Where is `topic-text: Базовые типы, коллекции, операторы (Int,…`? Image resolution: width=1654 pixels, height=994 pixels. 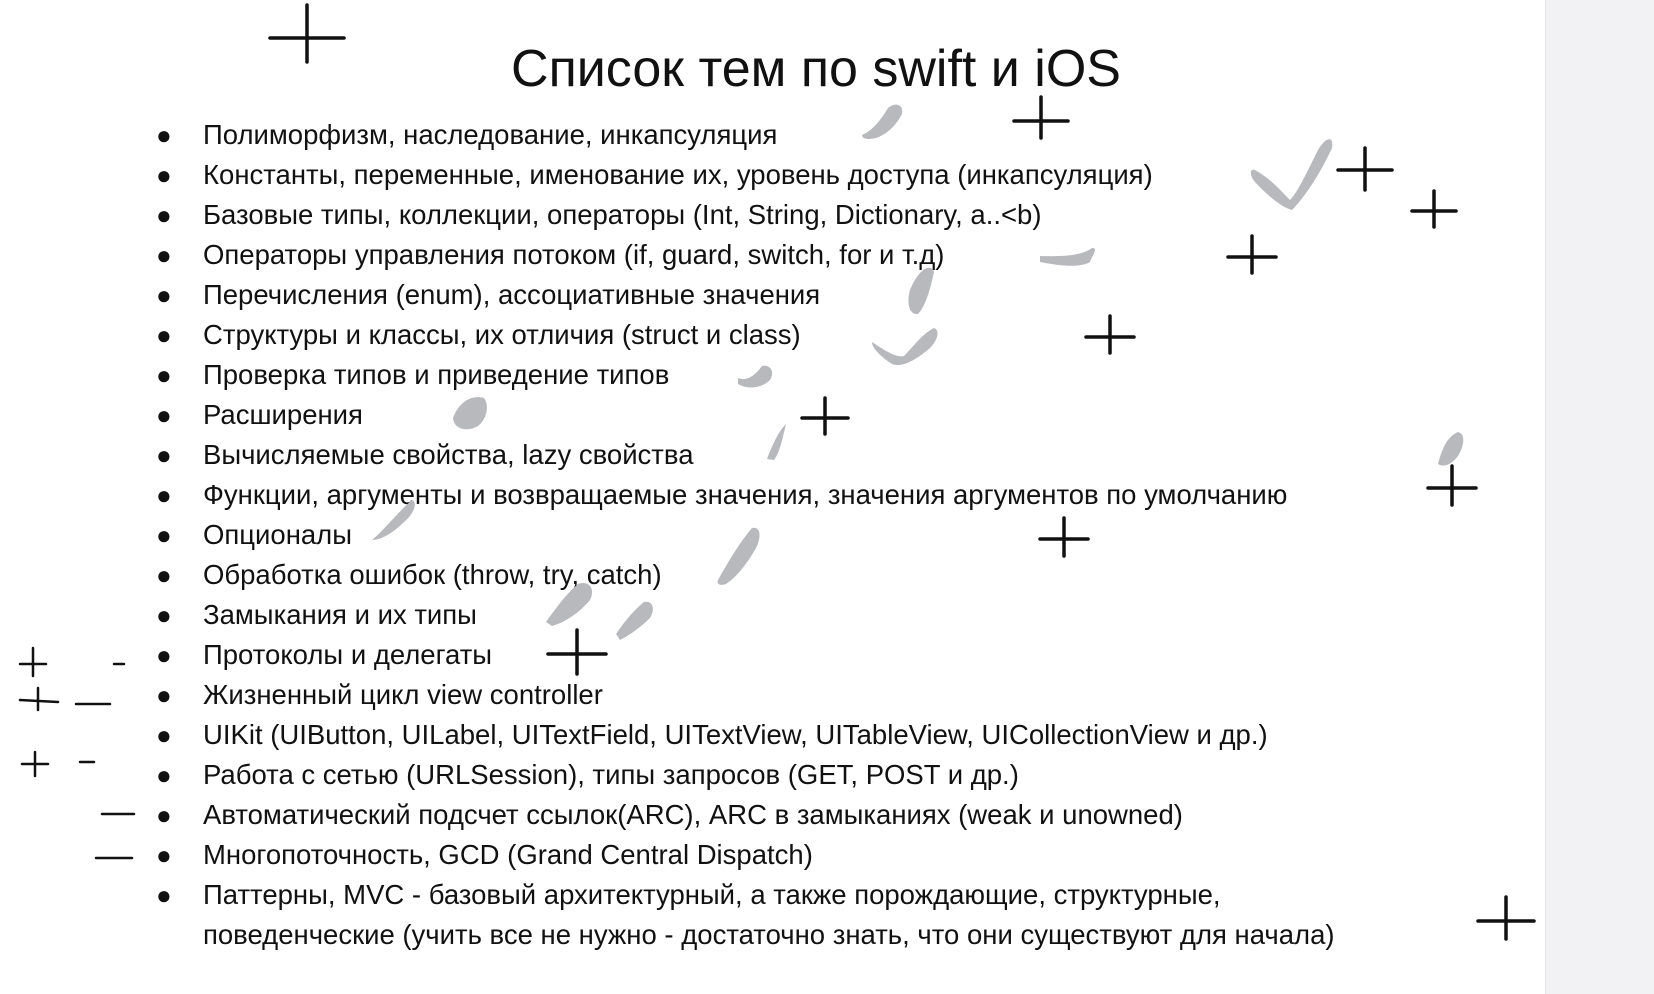 topic-text: Базовые типы, коллекции, операторы (Int,… is located at coordinates (622, 214).